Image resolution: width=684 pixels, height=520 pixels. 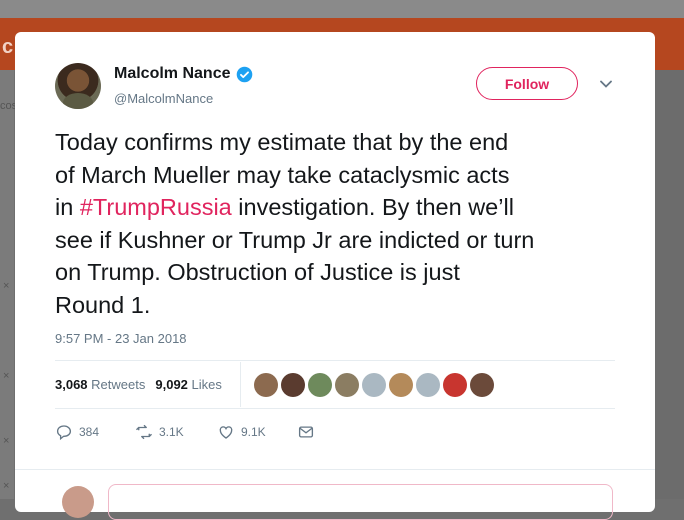 I want to click on reply-count: 384, so click(x=89, y=432).